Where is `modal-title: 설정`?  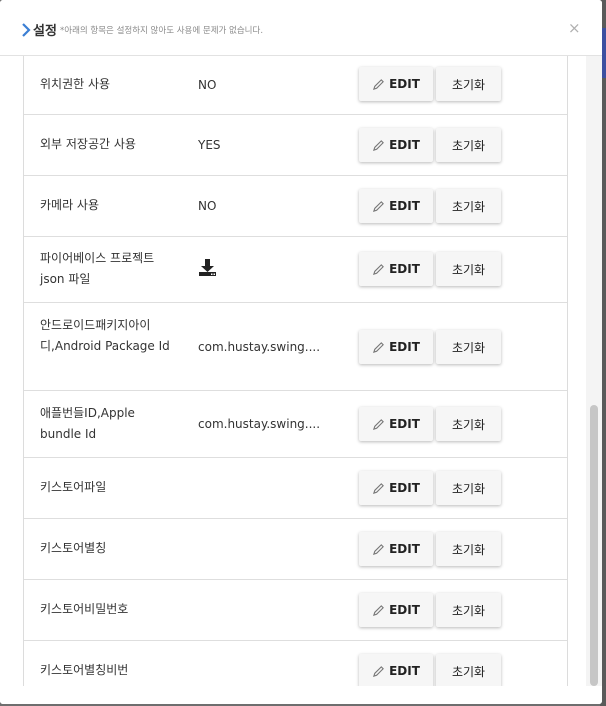
modal-title: 설정 is located at coordinates (45, 31).